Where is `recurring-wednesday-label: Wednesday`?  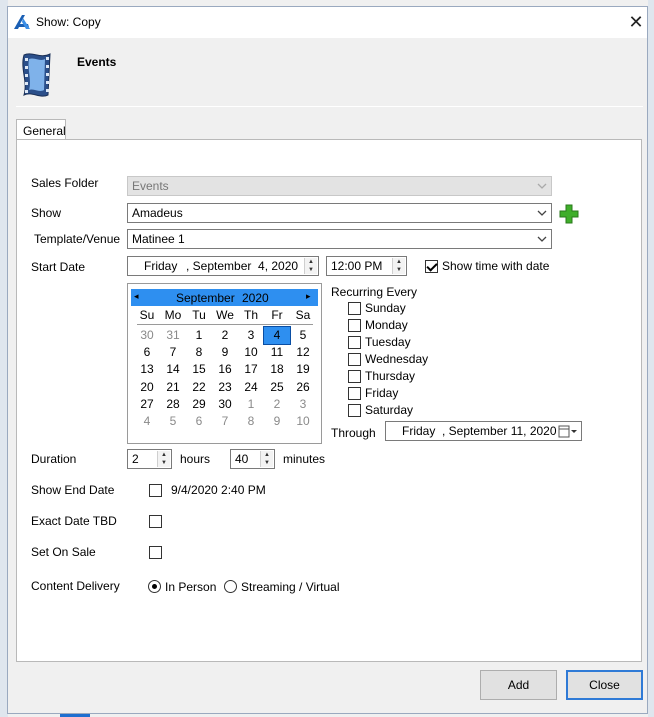
recurring-wednesday-label: Wednesday is located at coordinates (397, 359).